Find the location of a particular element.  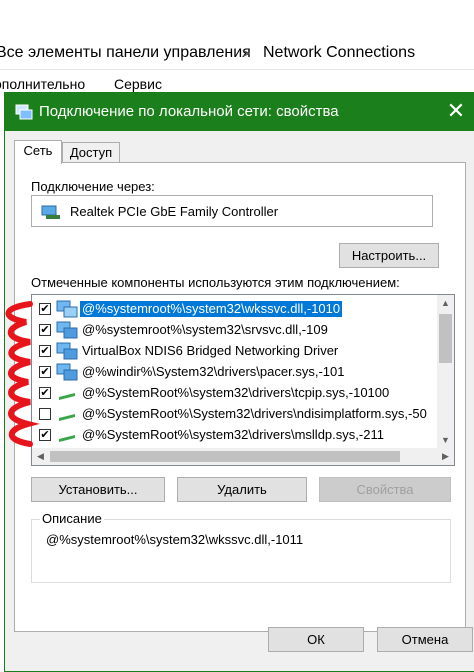

list-item: ✔ @%systemroot%\system32\wkssvc.dll,-1010 is located at coordinates (235, 309).